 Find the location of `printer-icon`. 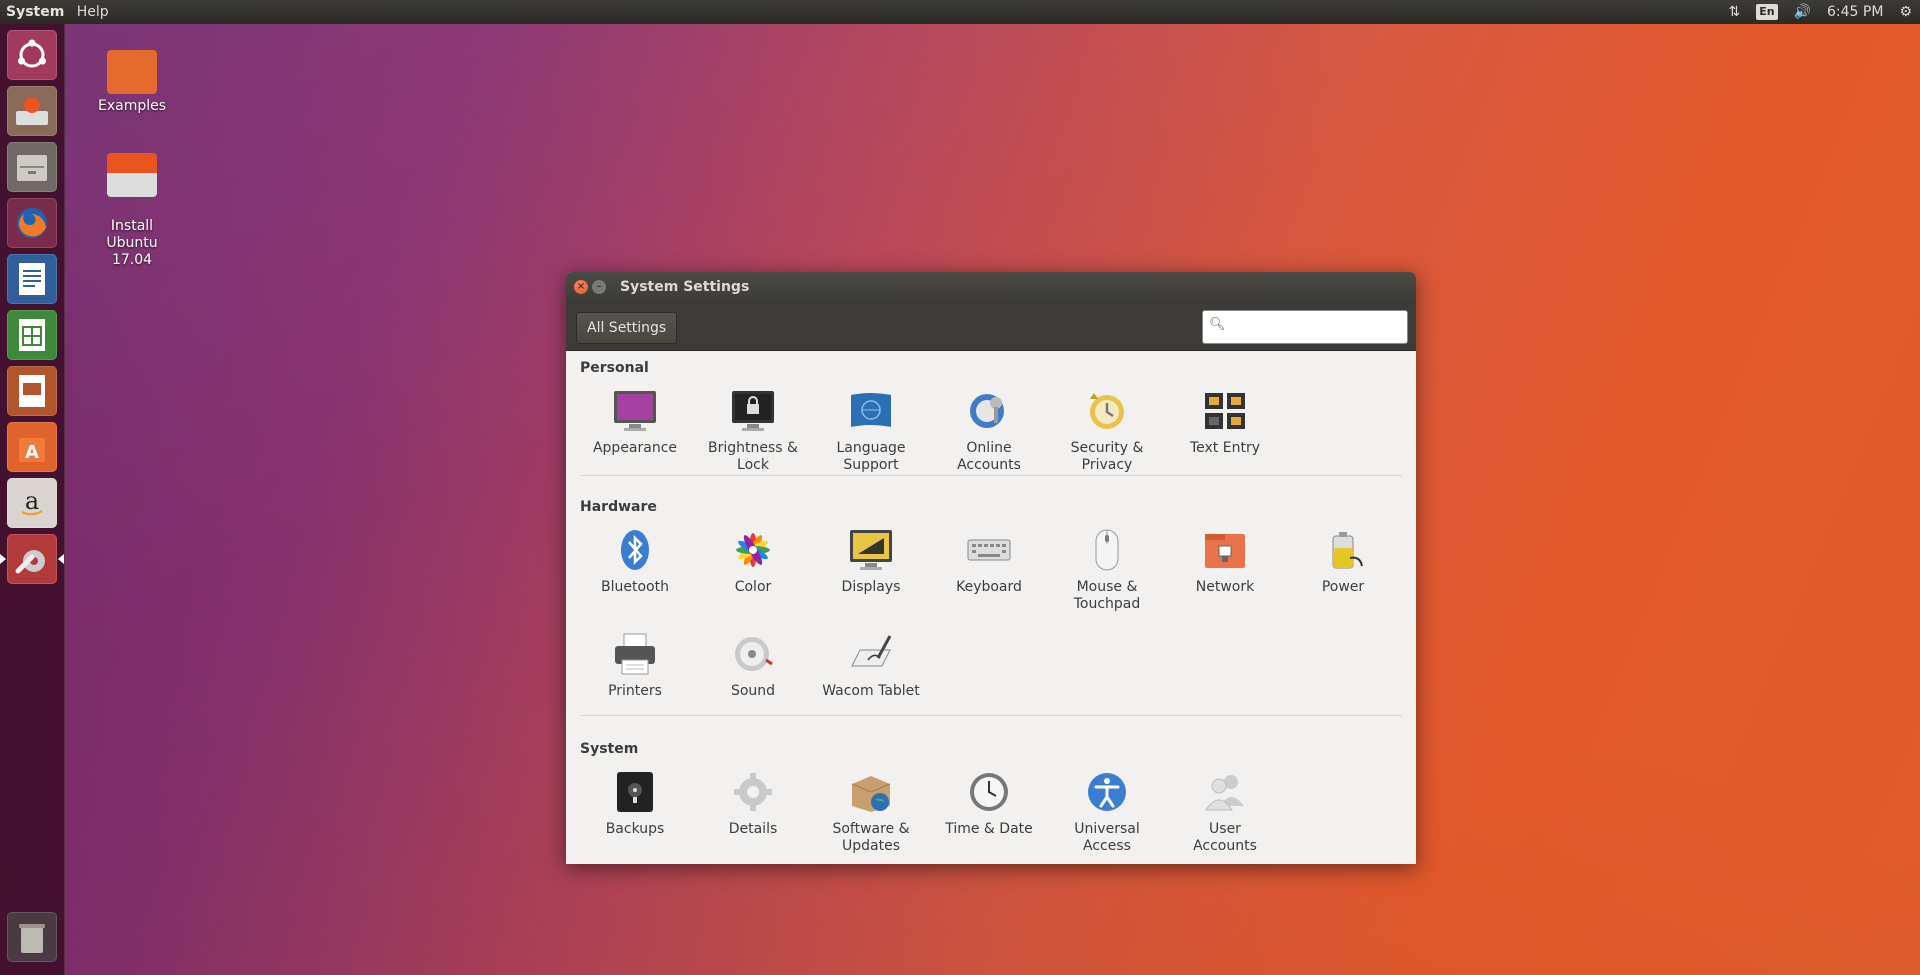

printer-icon is located at coordinates (635, 654).